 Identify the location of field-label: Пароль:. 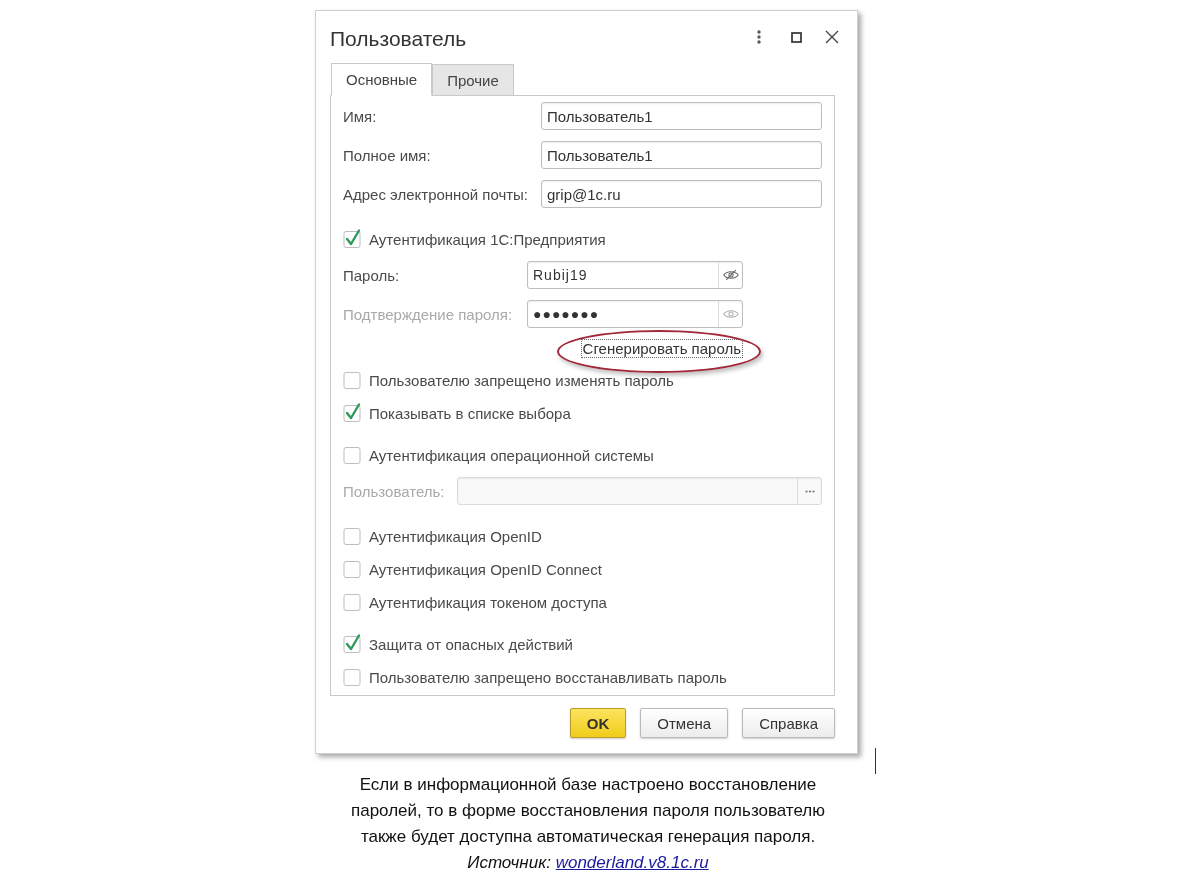
(372, 275).